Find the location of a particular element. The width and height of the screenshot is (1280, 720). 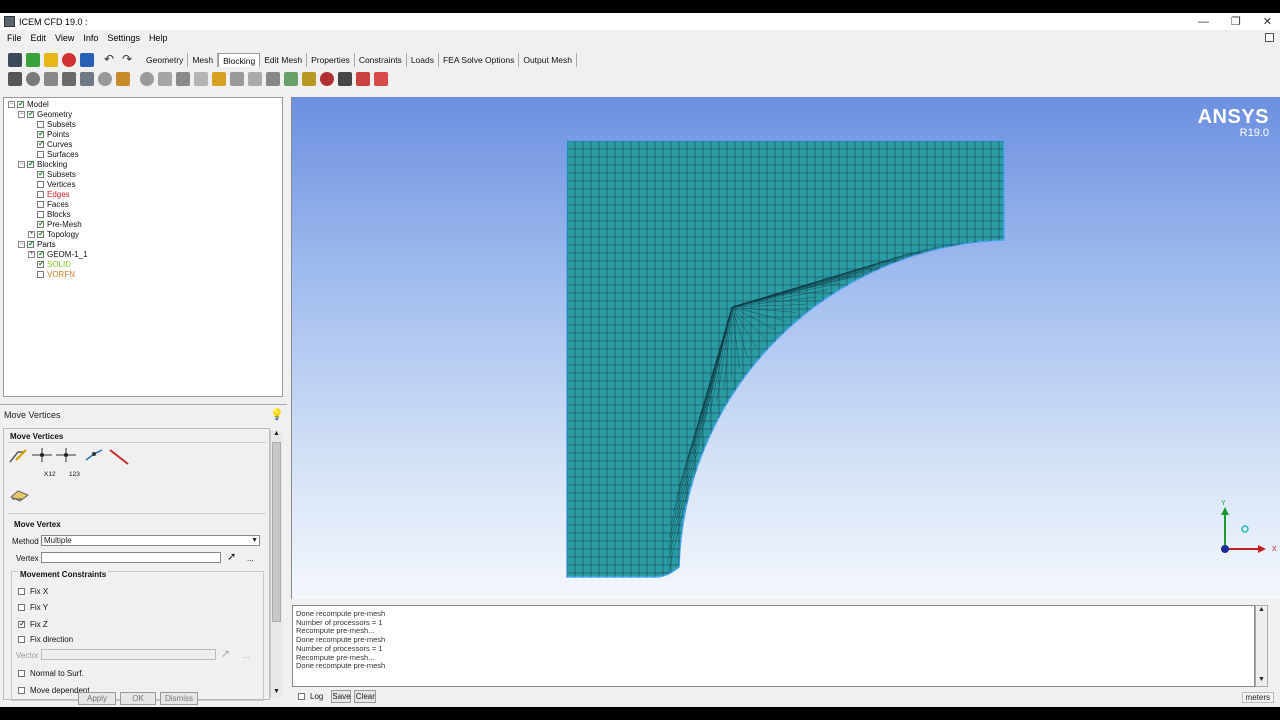

scroll-thumb is located at coordinates (276, 532).